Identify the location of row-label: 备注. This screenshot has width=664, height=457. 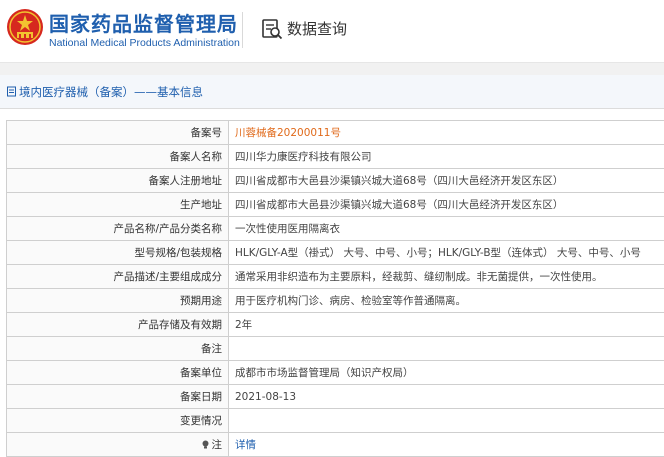
(117, 348).